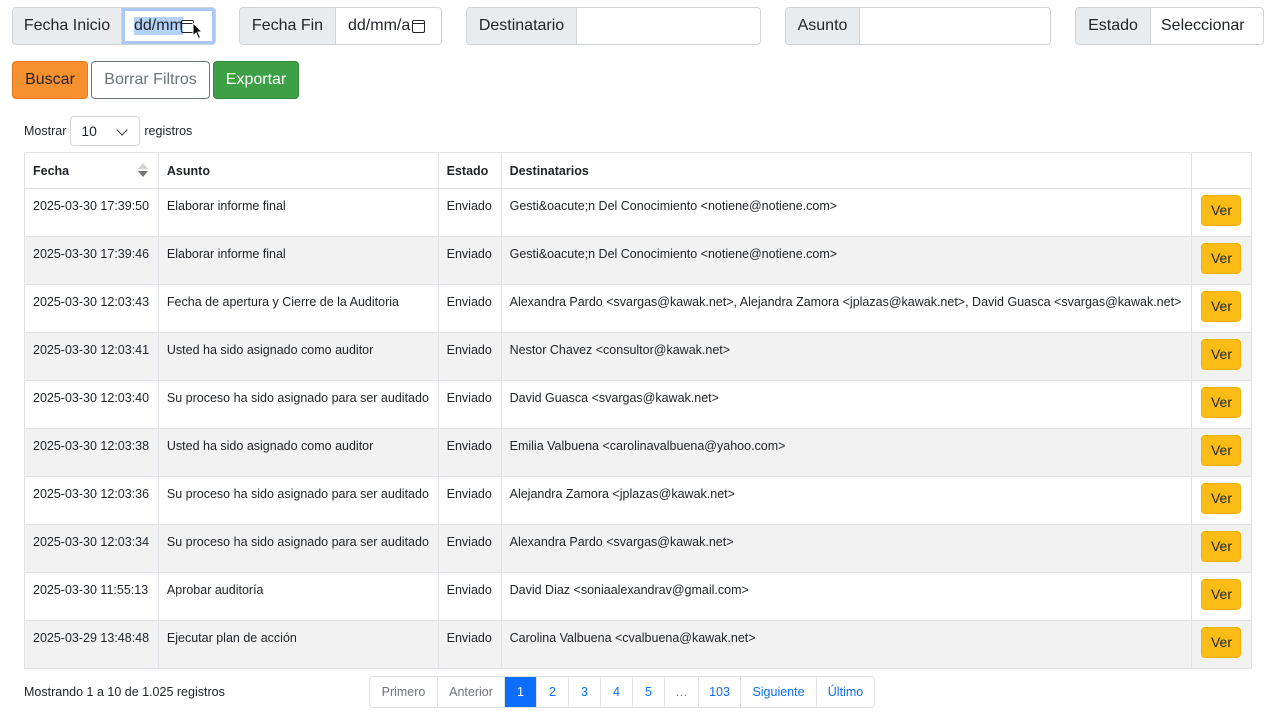 This screenshot has width=1280, height=720. What do you see at coordinates (168, 131) in the screenshot?
I see `length-suffix: registros` at bounding box center [168, 131].